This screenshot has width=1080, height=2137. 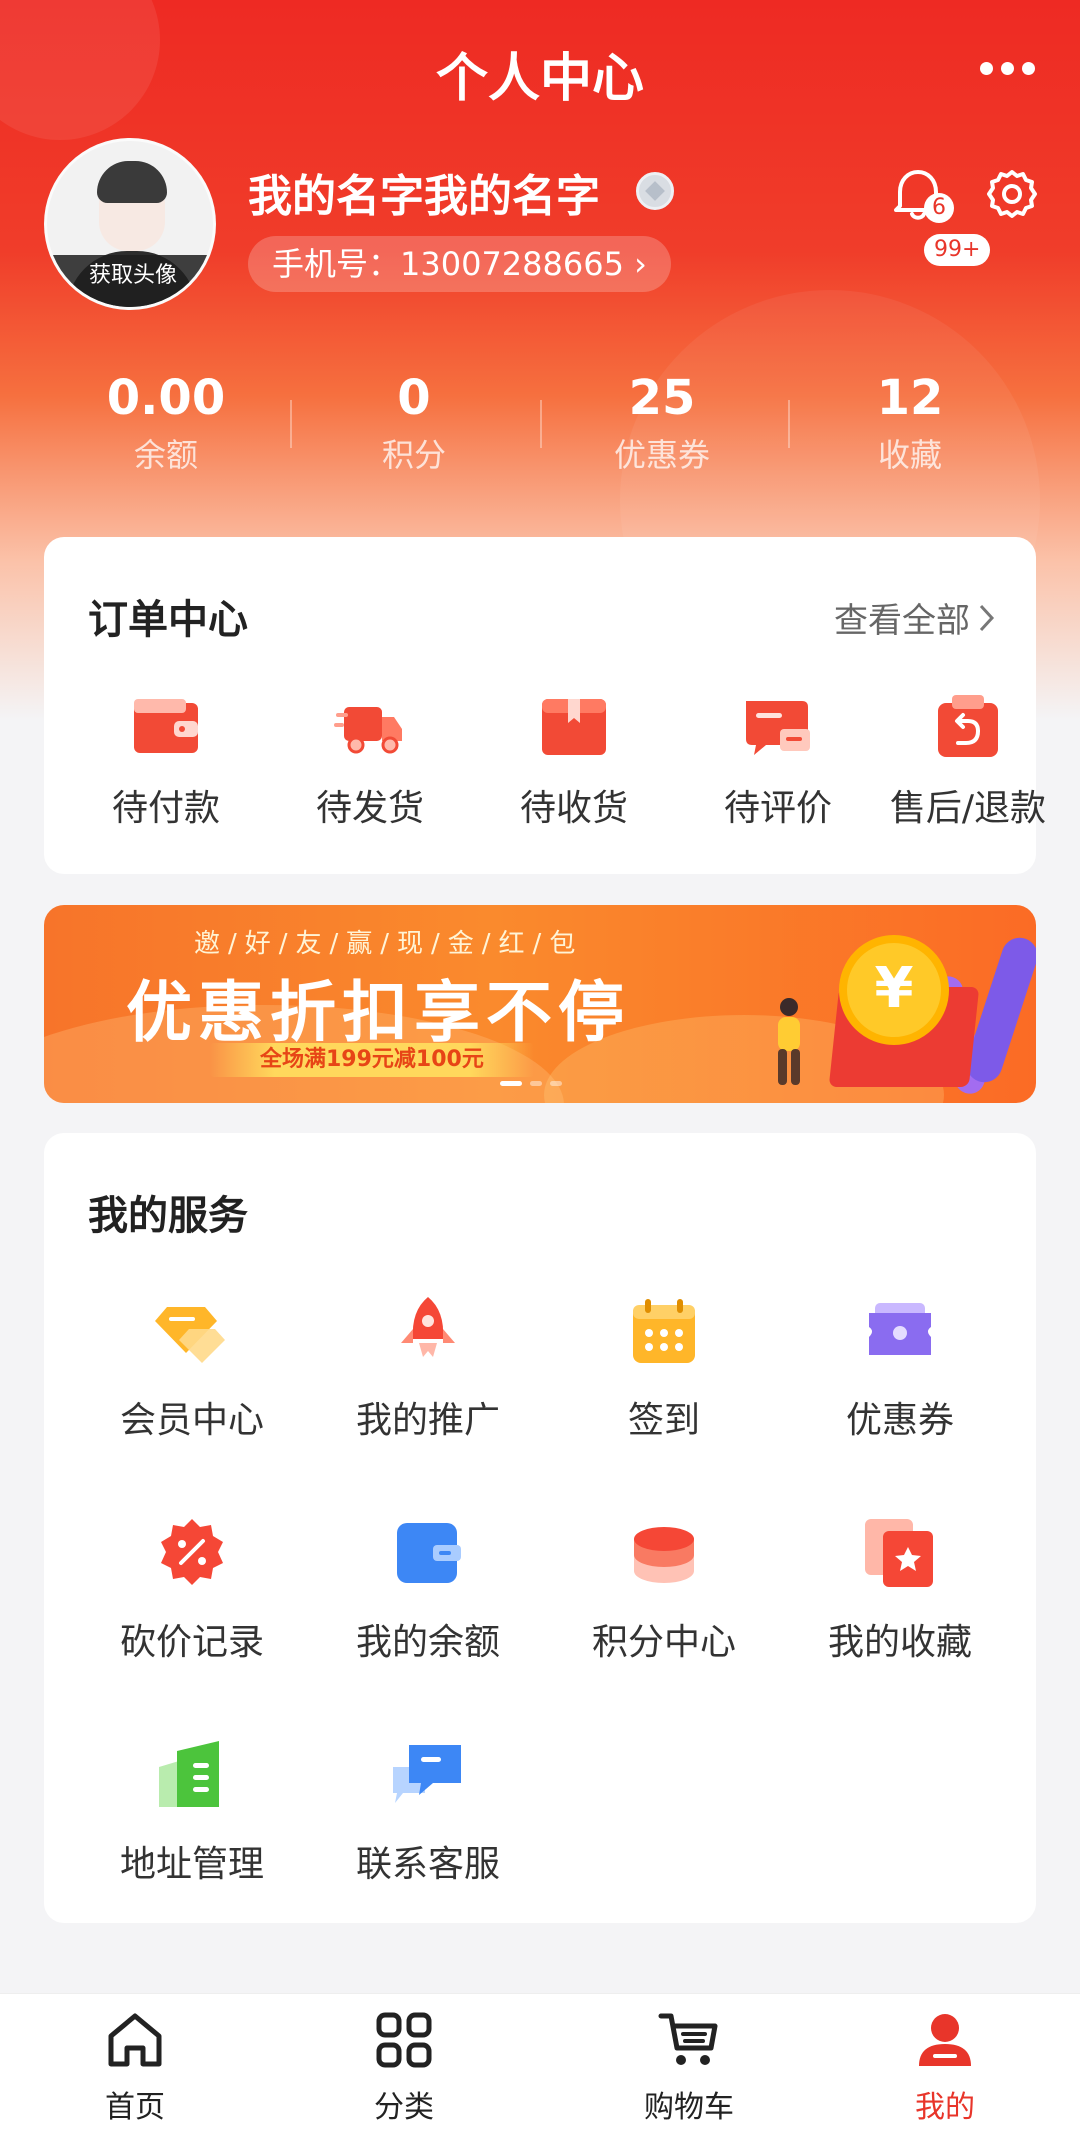 I want to click on title-bar: 个人中心, so click(x=540, y=70).